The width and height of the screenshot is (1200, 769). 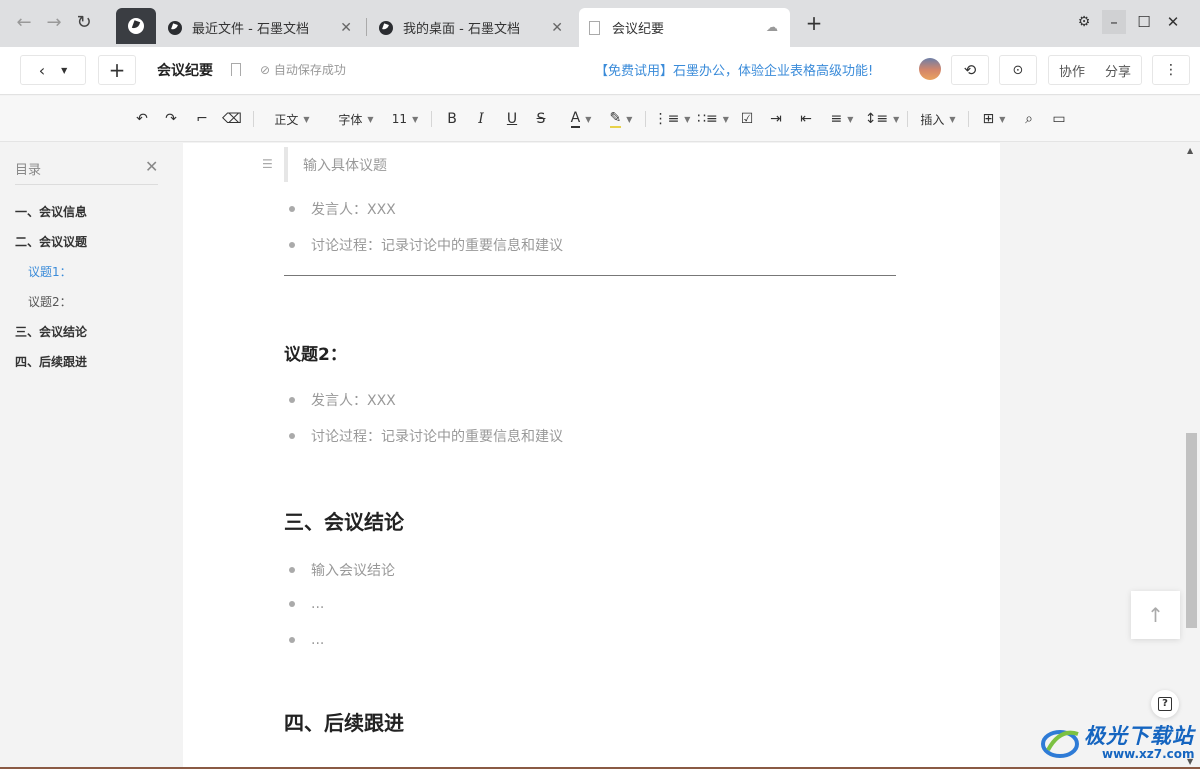 What do you see at coordinates (136, 26) in the screenshot?
I see `app-home-tab` at bounding box center [136, 26].